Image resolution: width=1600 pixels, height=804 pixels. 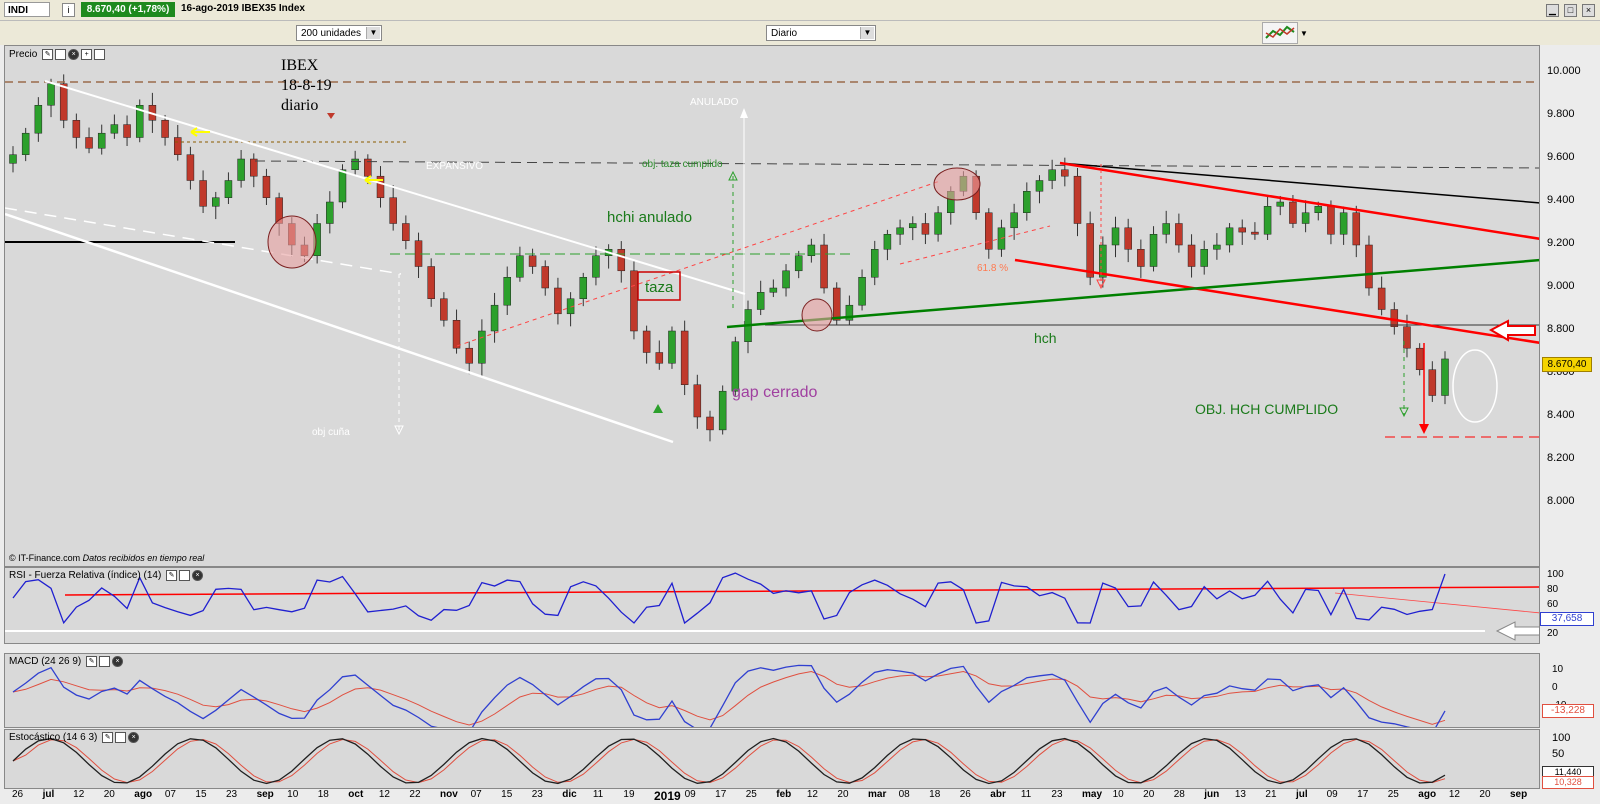 I want to click on y-tick-label: 10.000, so click(x=1564, y=71).